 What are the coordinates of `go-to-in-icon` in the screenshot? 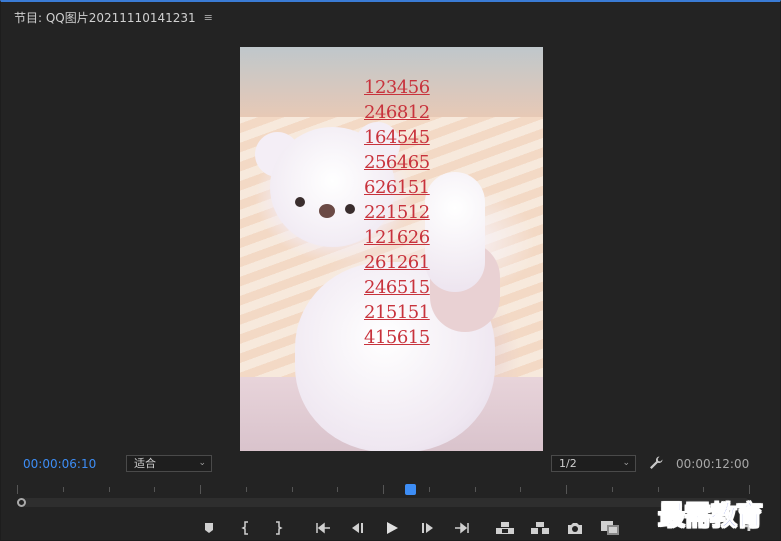 It's located at (323, 528).